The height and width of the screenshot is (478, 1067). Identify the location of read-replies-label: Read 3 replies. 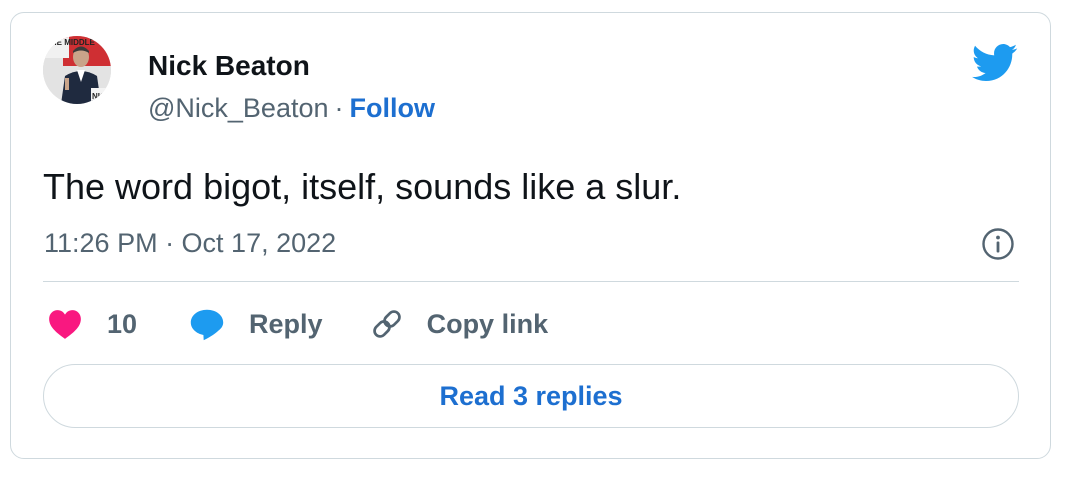
(531, 395).